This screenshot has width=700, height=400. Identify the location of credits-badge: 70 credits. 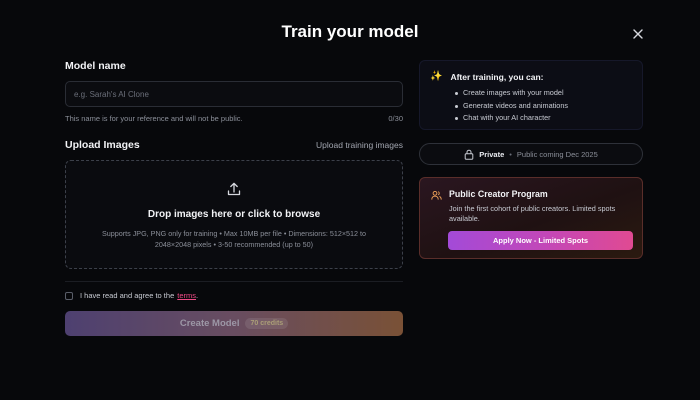
(267, 323).